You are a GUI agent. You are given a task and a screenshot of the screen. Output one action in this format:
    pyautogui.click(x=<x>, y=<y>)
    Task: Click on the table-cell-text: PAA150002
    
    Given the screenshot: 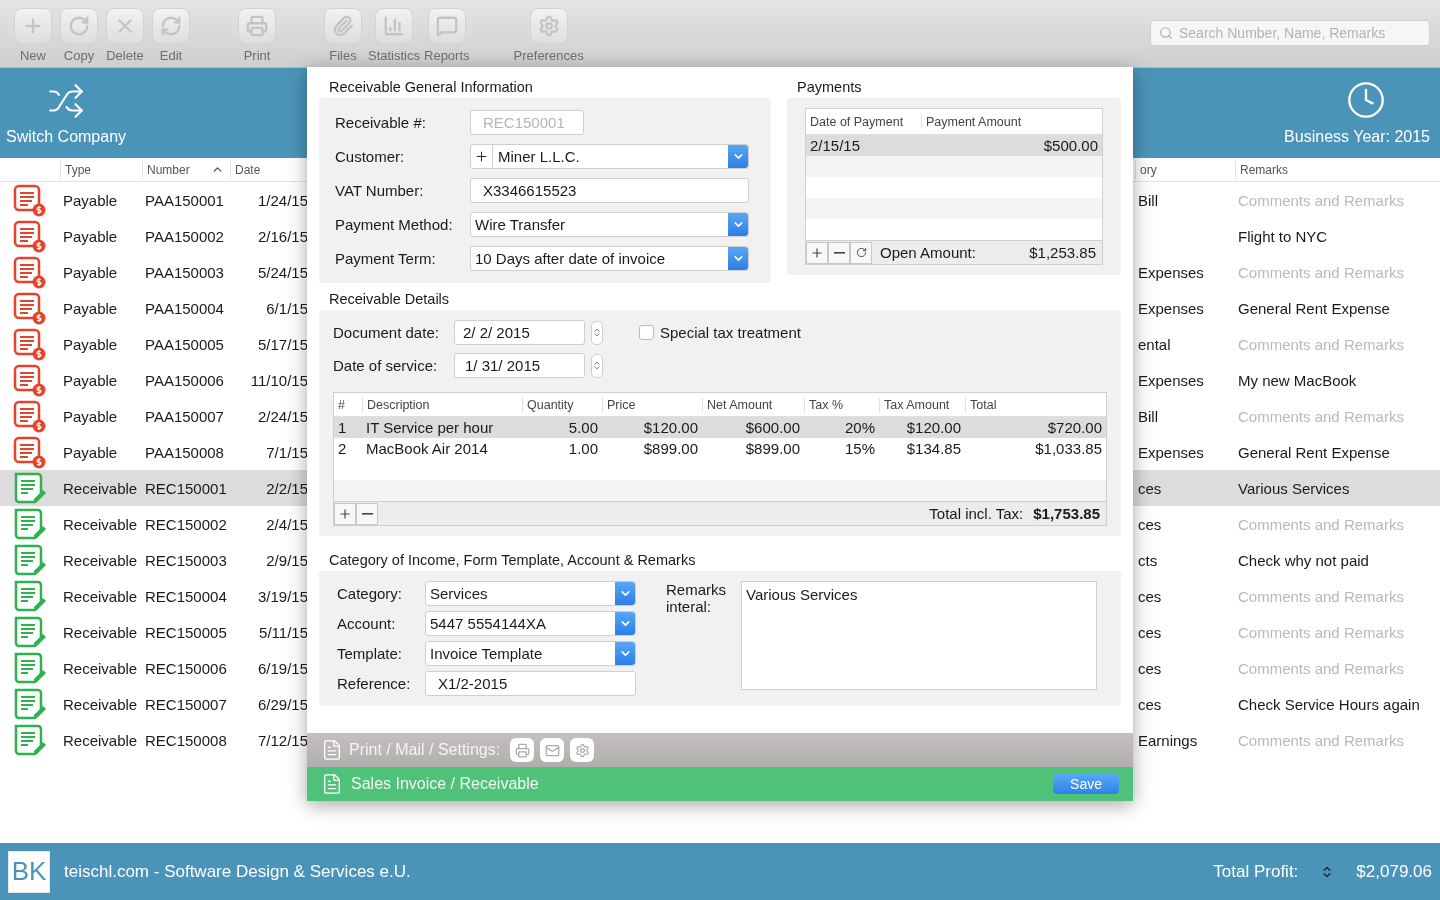 What is the action you would take?
    pyautogui.click(x=184, y=236)
    